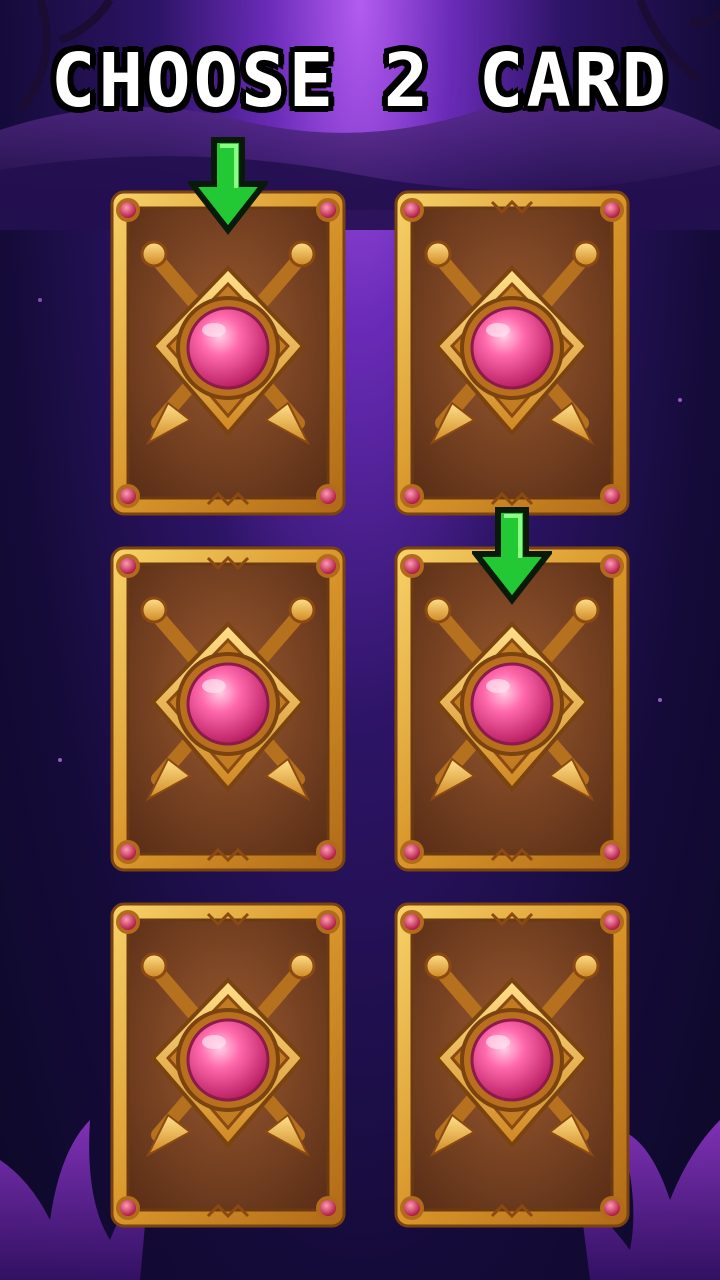  I want to click on card-r3-c1, so click(228, 1065).